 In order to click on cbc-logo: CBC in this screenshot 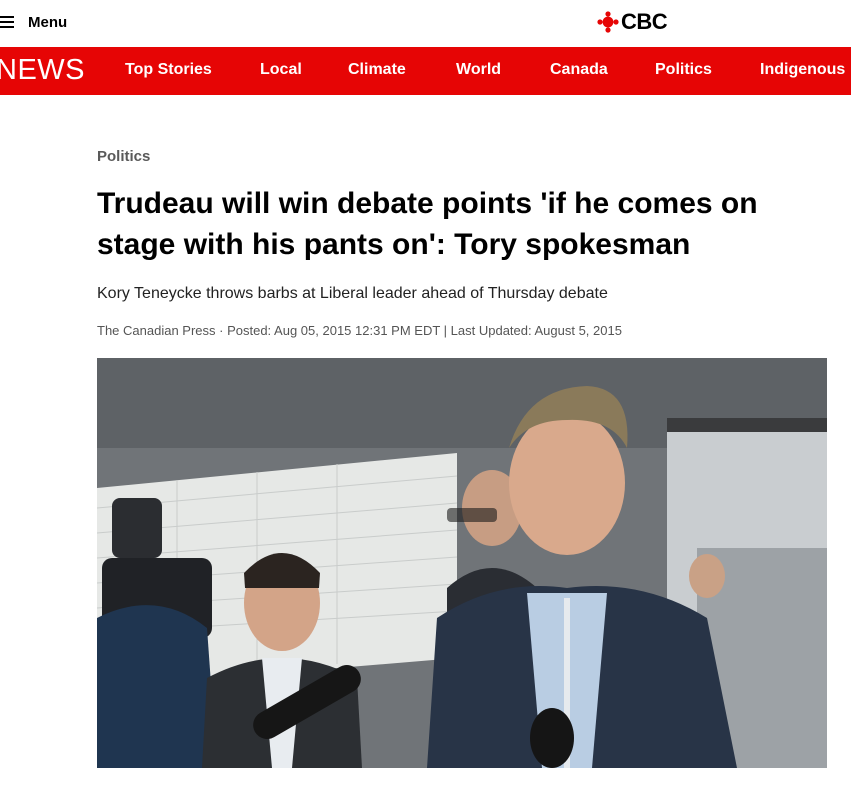, I will do `click(632, 21)`.